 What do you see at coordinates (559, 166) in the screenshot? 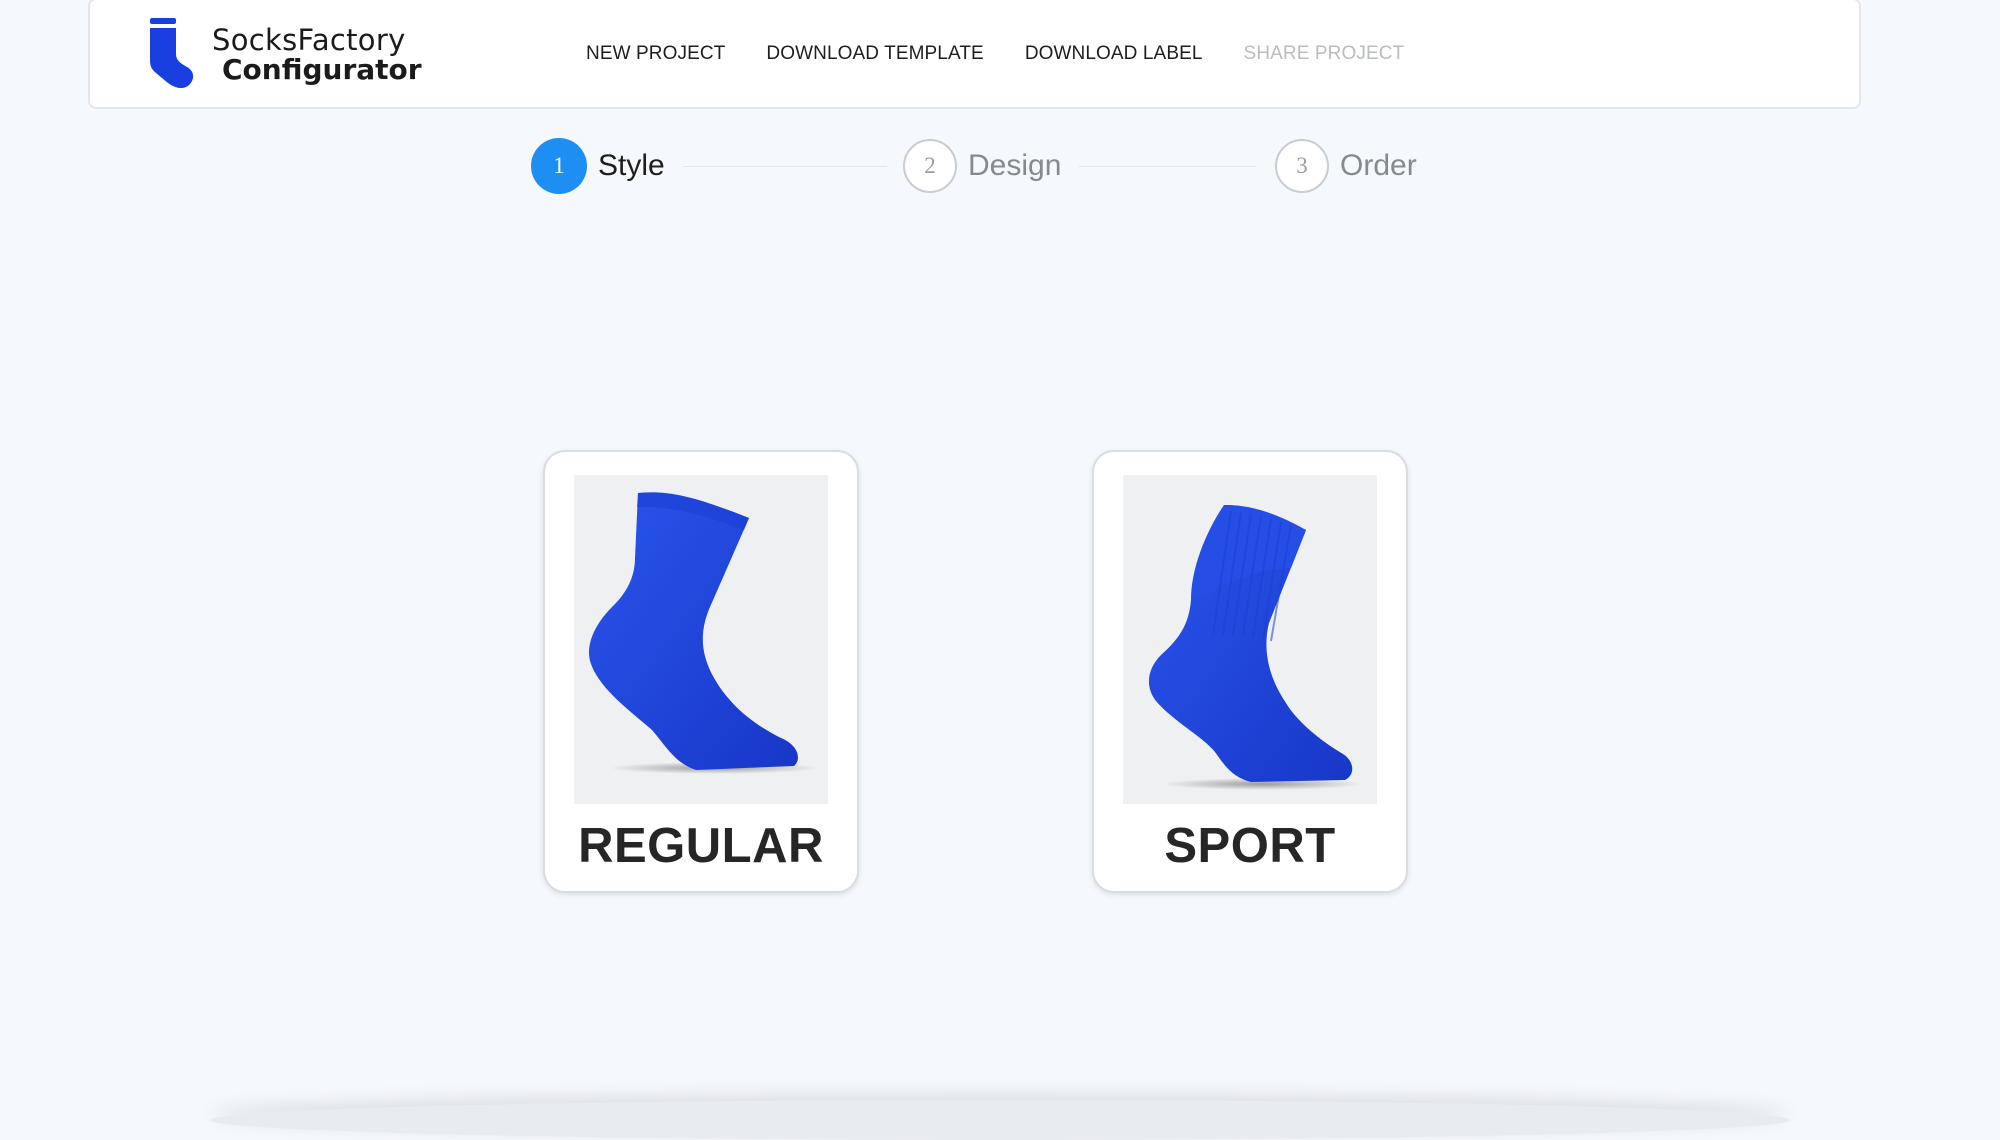
I see `step-1-number: 1` at bounding box center [559, 166].